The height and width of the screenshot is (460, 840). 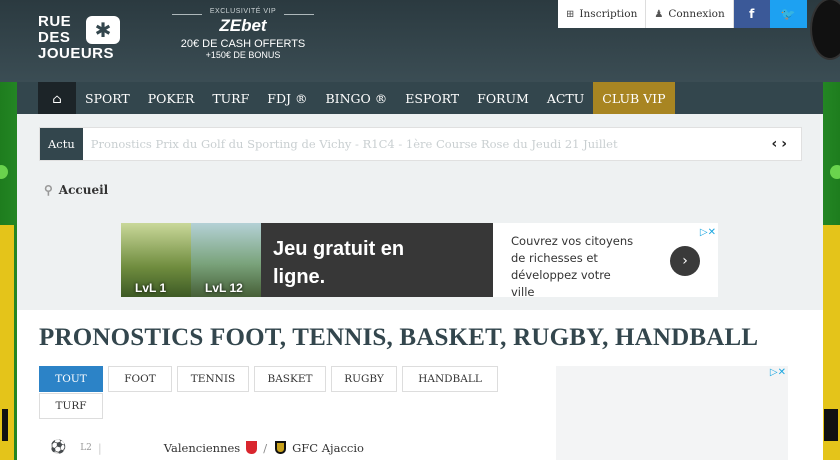 What do you see at coordinates (356, 98) in the screenshot?
I see `nav-item-bingo: BINGO ®` at bounding box center [356, 98].